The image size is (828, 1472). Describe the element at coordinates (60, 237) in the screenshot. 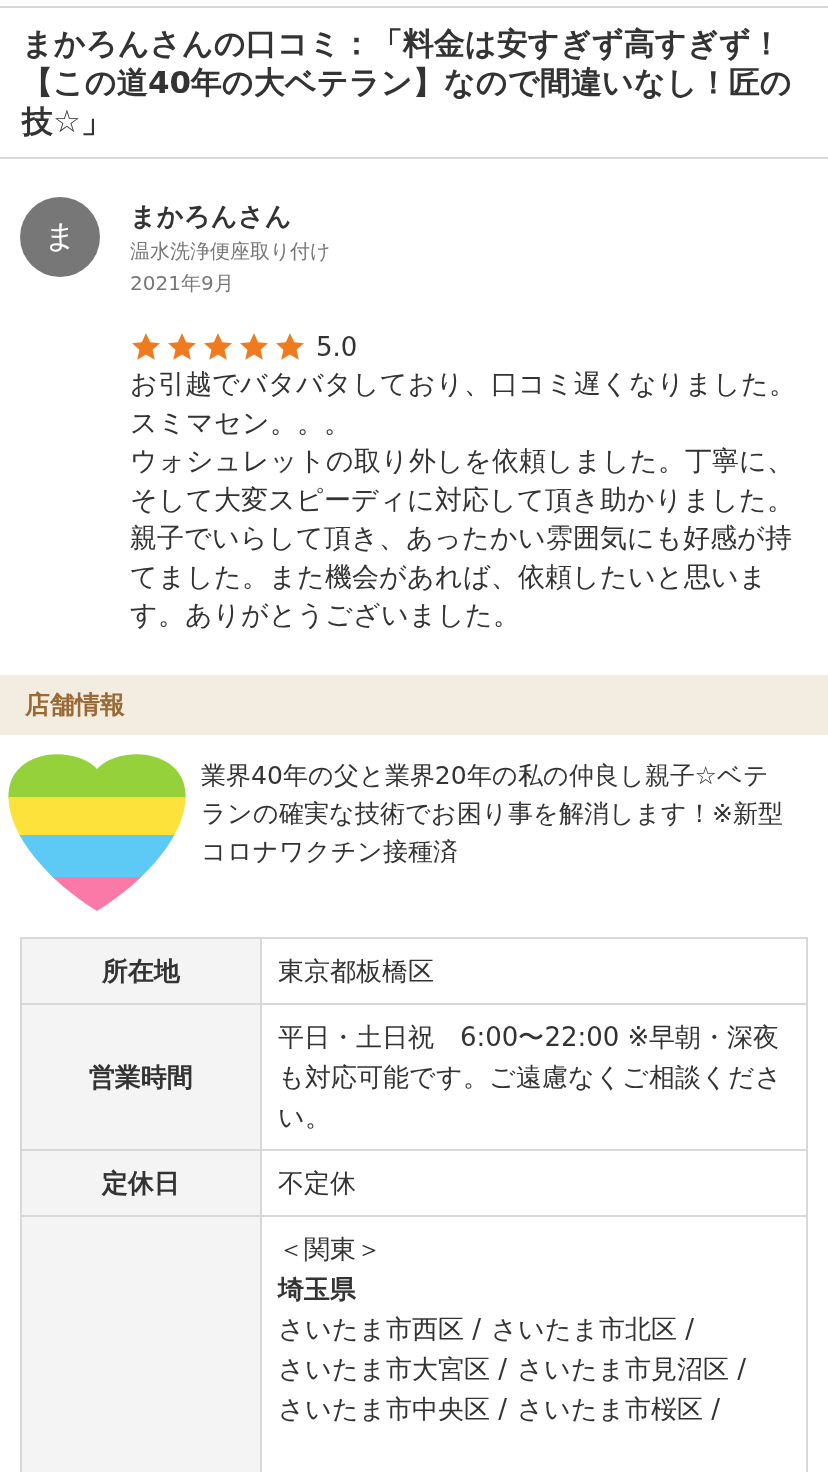

I see `avatar: ま` at that location.